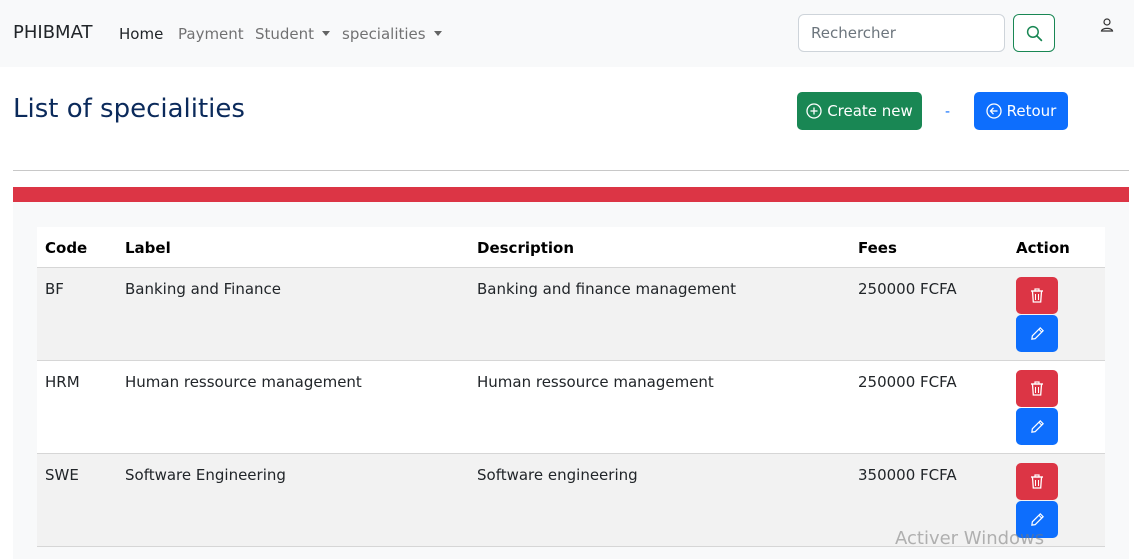  What do you see at coordinates (148, 248) in the screenshot?
I see `column-header-label: Label` at bounding box center [148, 248].